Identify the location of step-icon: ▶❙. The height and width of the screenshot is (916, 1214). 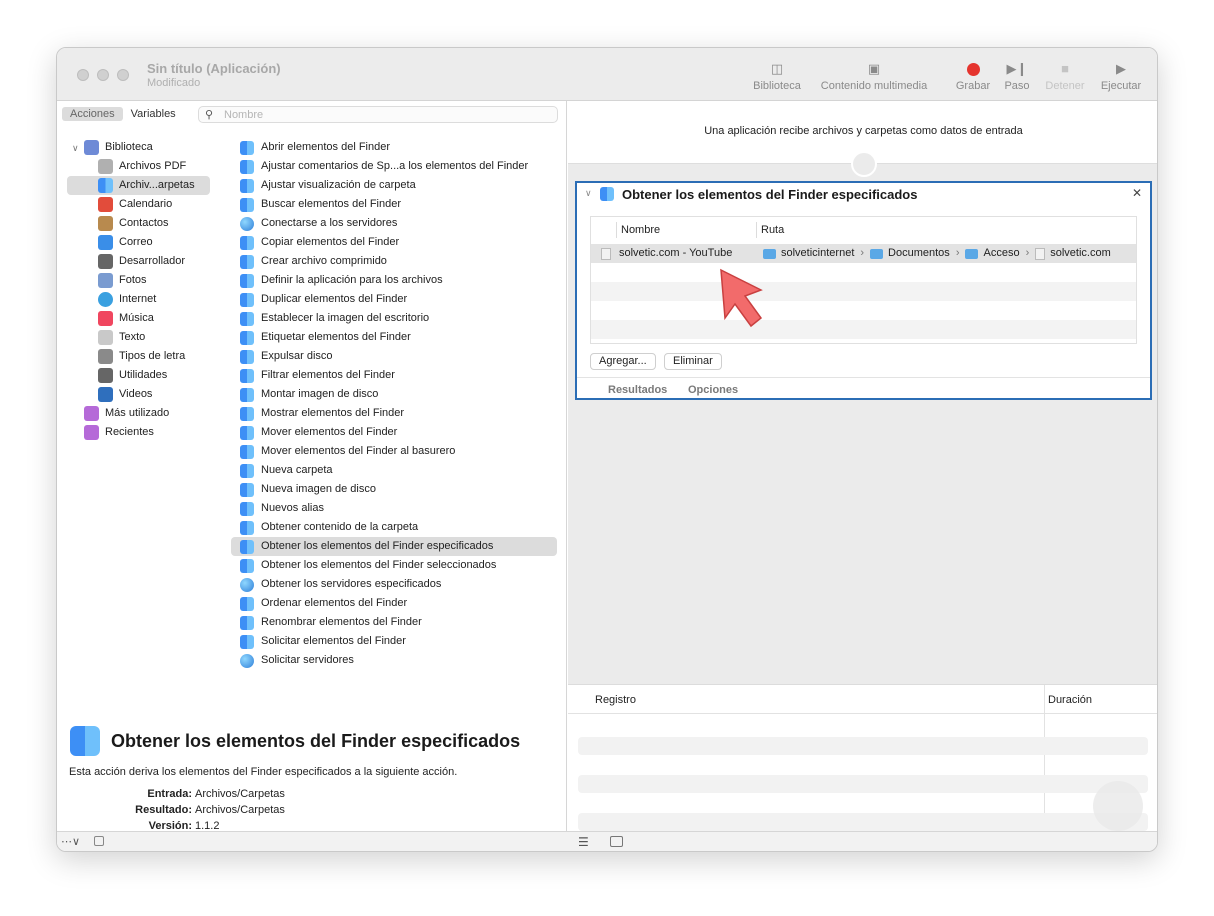
(1017, 68).